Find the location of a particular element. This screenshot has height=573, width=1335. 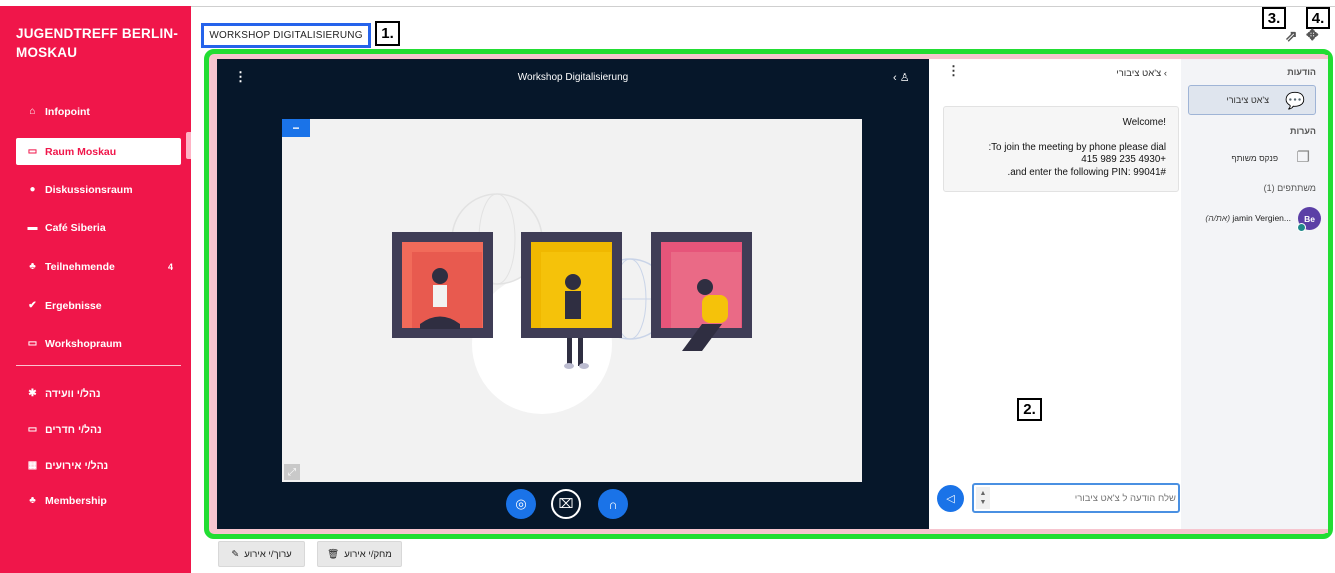

chat-input-box: ▲ ▼ is located at coordinates (1076, 498).